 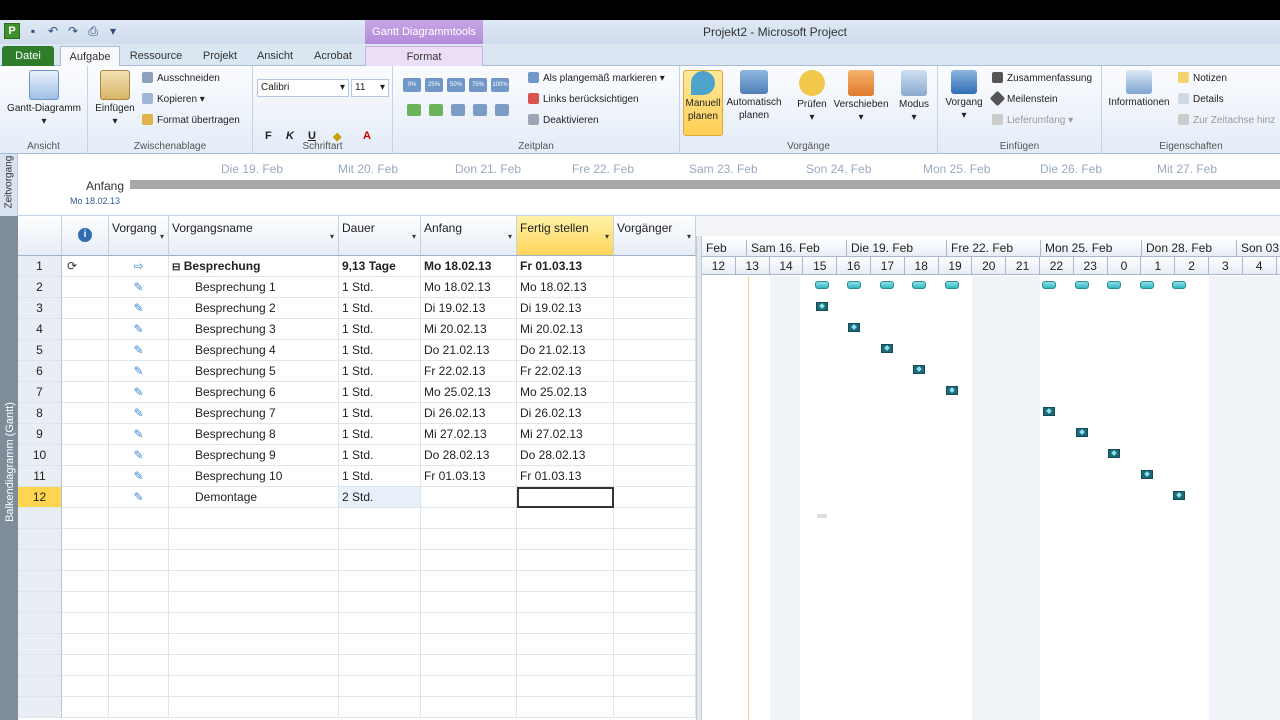 I want to click on finish-cell: Mi 20.02.13, so click(x=565, y=329).